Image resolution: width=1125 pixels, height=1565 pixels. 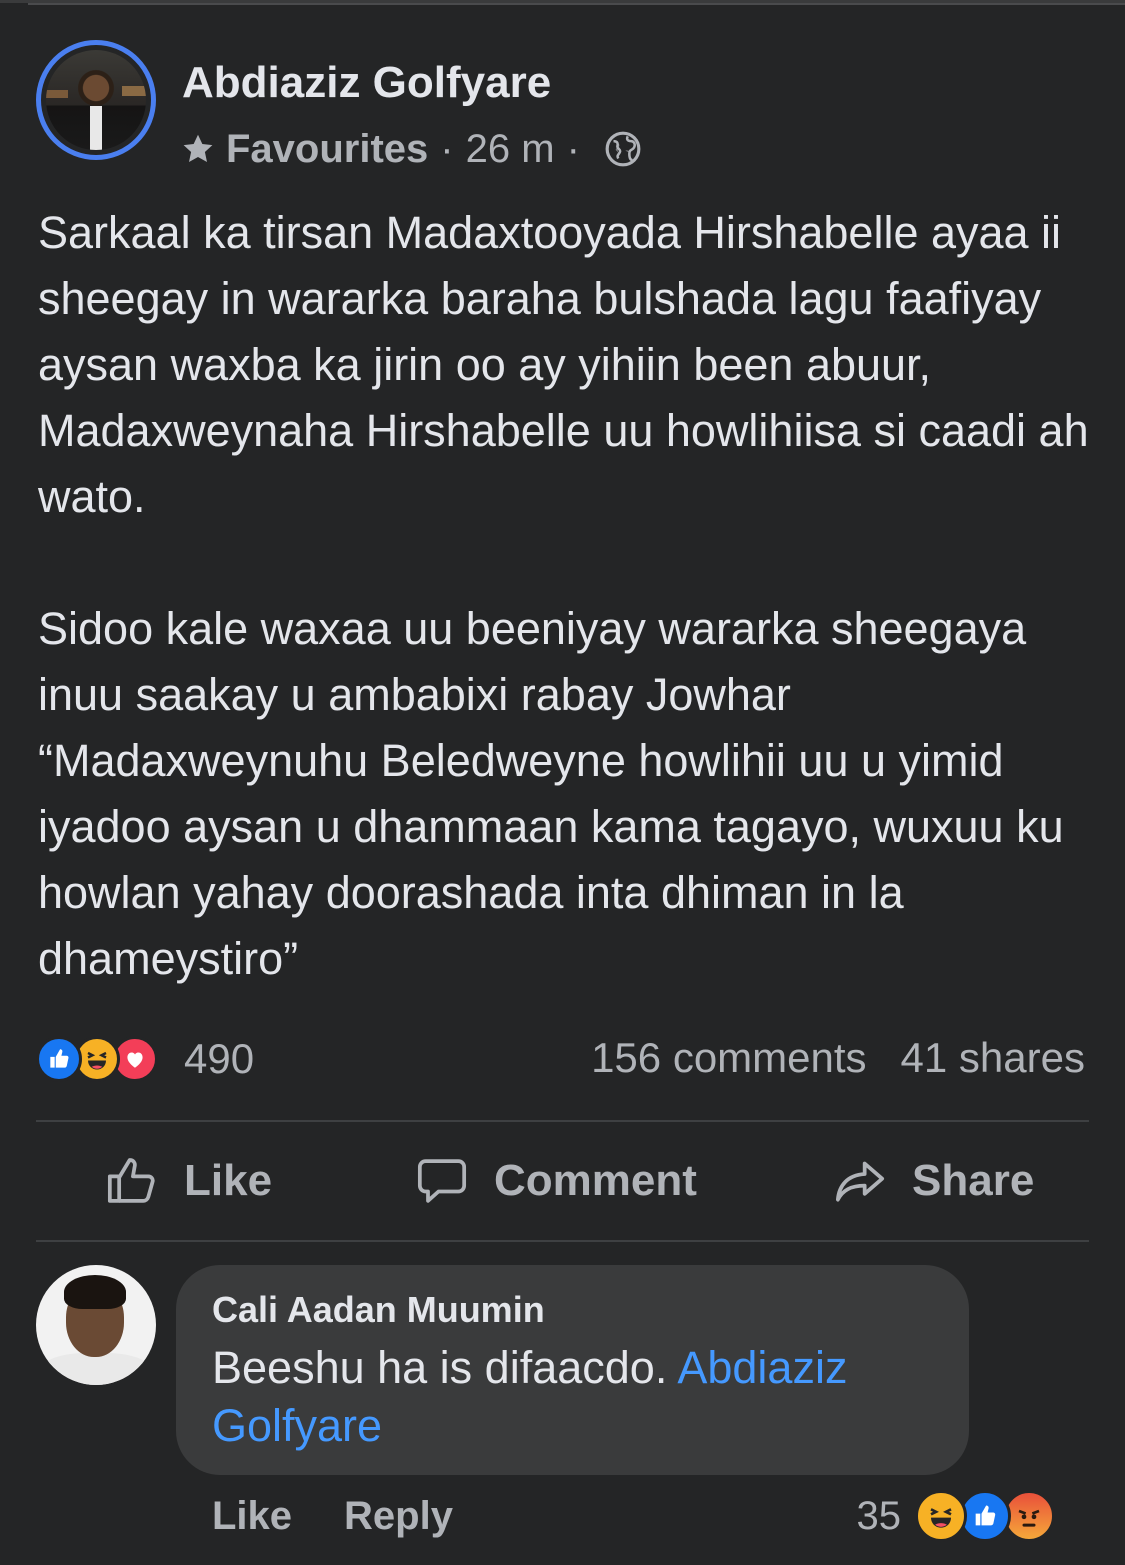 What do you see at coordinates (572, 1397) in the screenshot?
I see `comment-text: Beeshu ha is difaacdo. Abdiaziz Golfyare` at bounding box center [572, 1397].